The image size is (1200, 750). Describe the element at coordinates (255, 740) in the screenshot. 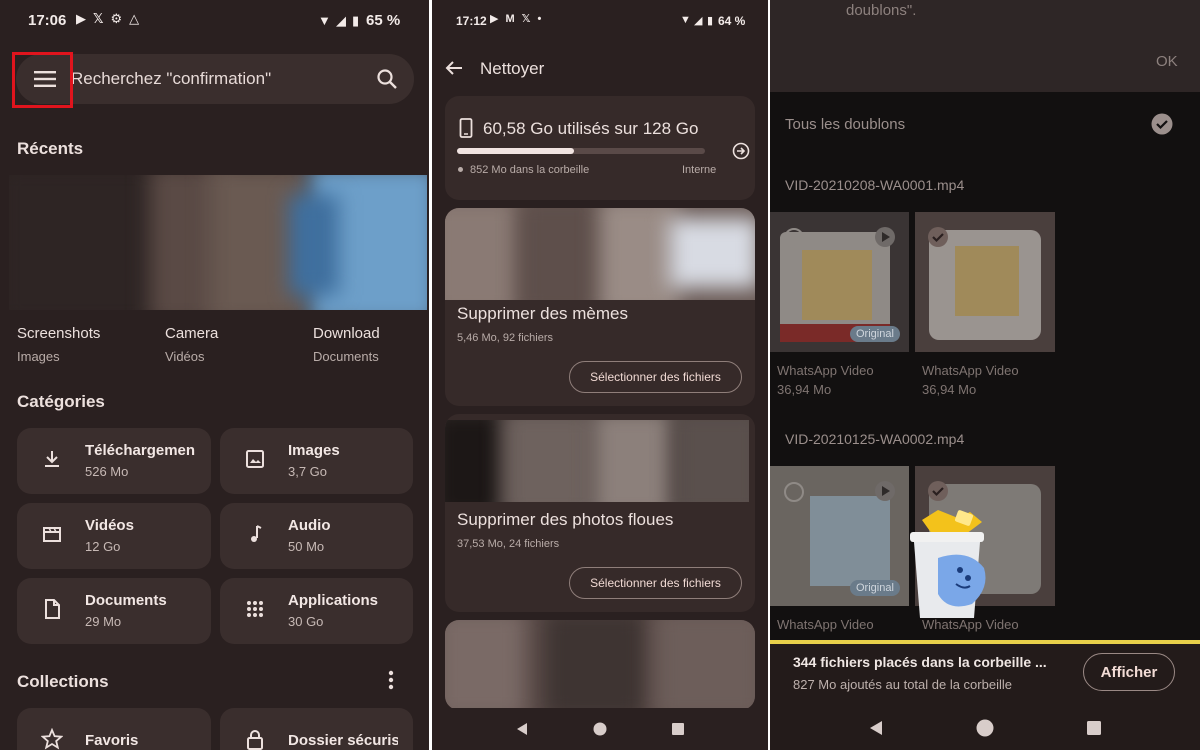

I see `lock-icon` at that location.